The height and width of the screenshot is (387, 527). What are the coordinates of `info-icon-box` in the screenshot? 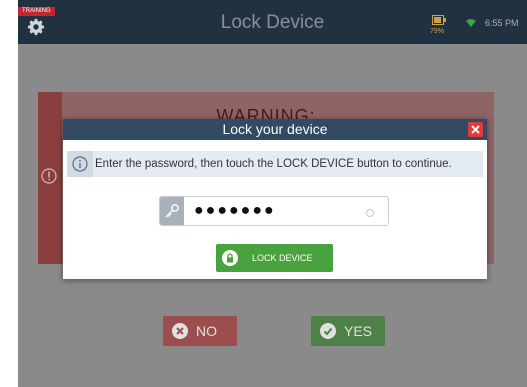 It's located at (80, 164).